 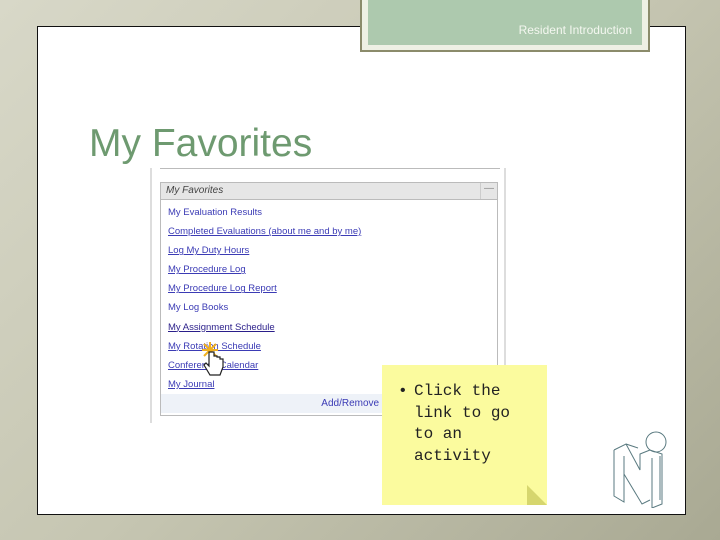 What do you see at coordinates (213, 359) in the screenshot?
I see `hand-cursor-icon` at bounding box center [213, 359].